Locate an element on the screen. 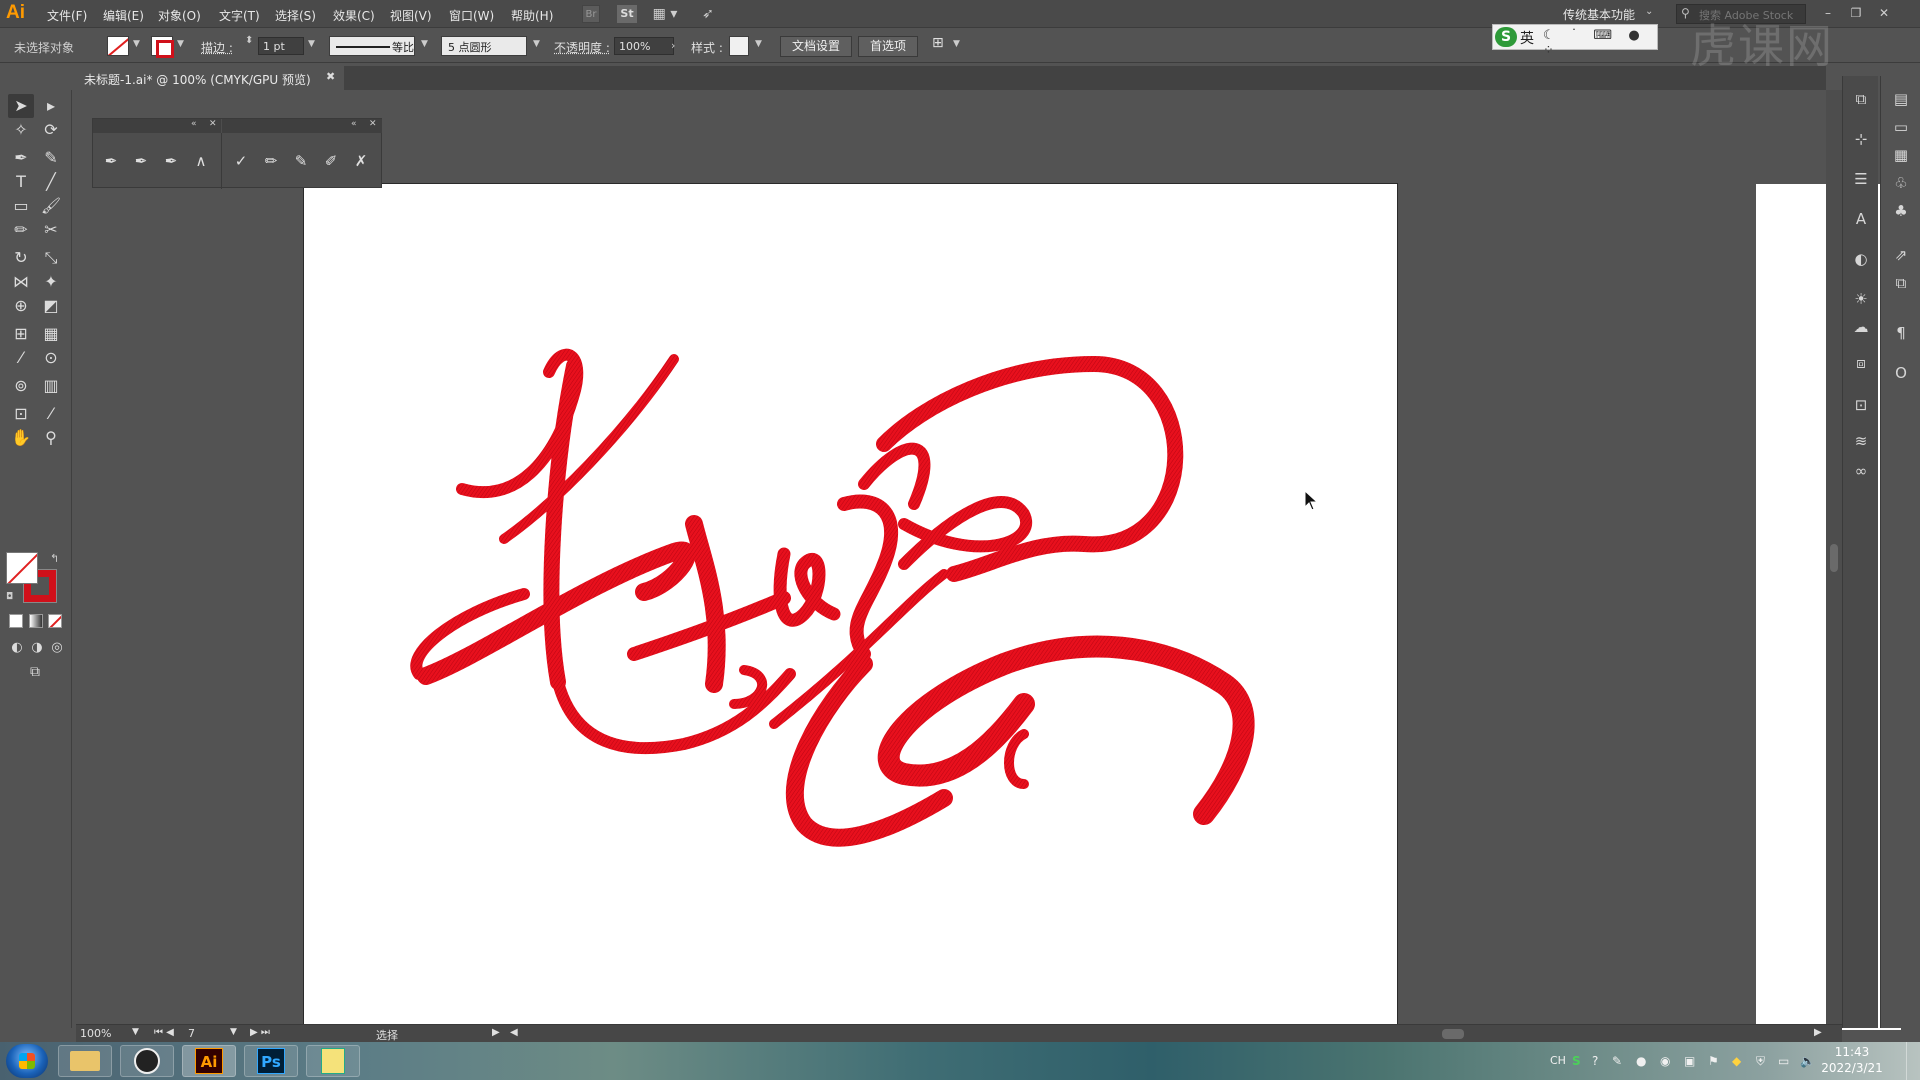  menu-window: 窗口(W) is located at coordinates (471, 15).